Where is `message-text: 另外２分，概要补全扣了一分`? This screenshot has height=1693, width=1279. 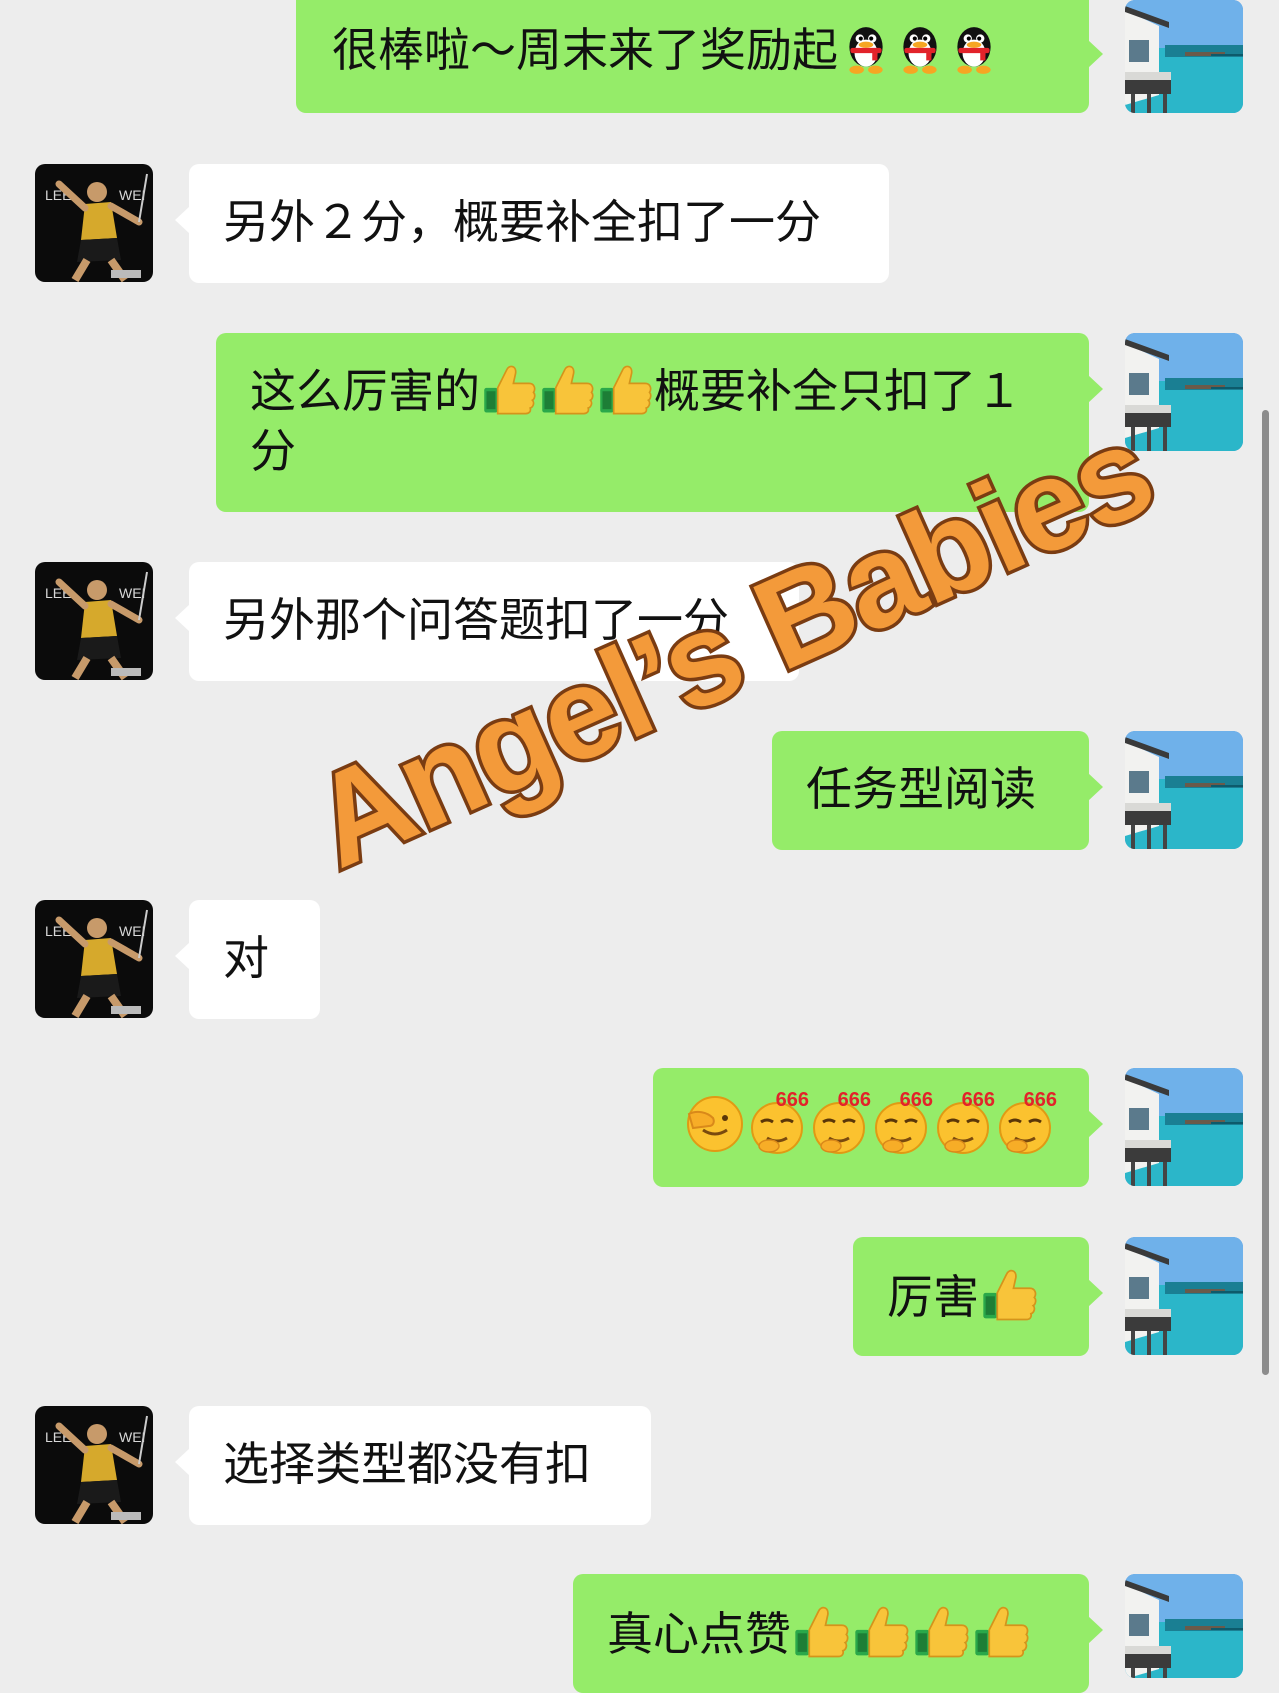 message-text: 另外２分，概要补全扣了一分 is located at coordinates (522, 222).